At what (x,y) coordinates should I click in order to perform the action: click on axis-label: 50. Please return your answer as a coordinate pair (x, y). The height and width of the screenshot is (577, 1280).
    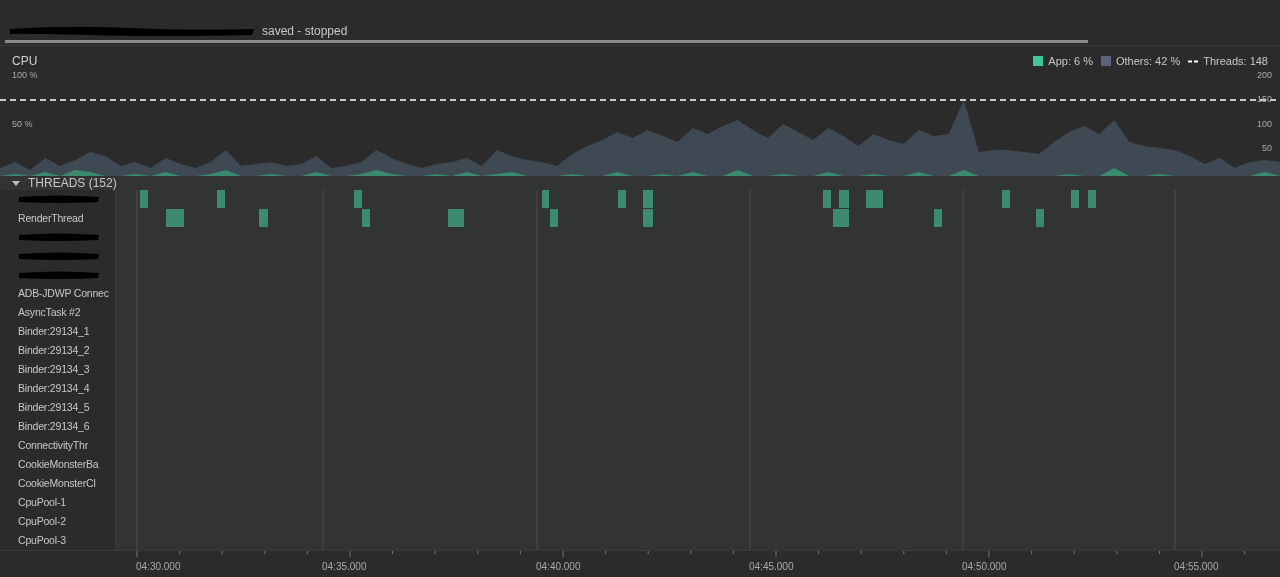
    Looking at the image, I should click on (1267, 148).